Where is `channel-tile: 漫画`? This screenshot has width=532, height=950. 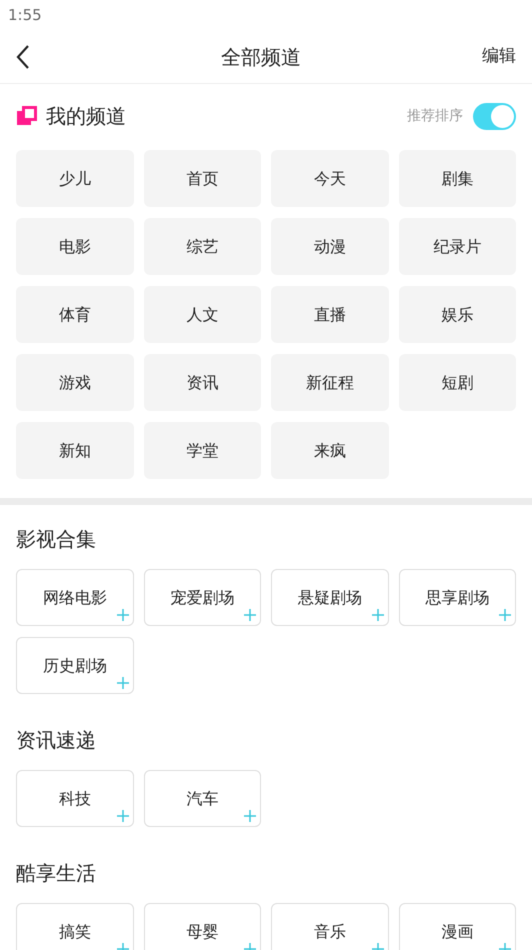 channel-tile: 漫画 is located at coordinates (457, 926).